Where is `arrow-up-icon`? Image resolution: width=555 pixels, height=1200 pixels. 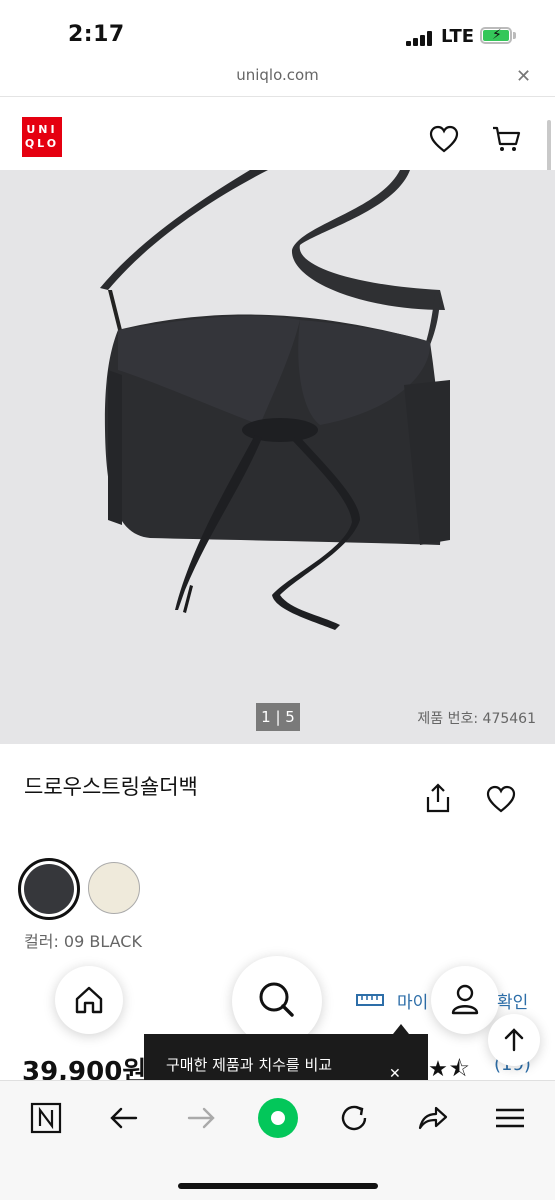 arrow-up-icon is located at coordinates (514, 1040).